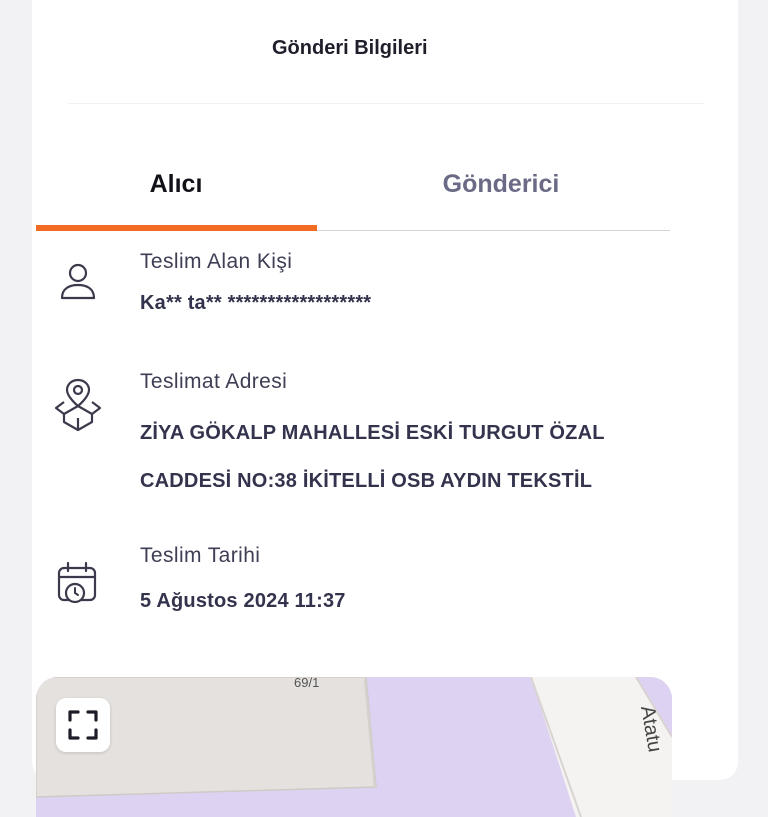 The width and height of the screenshot is (768, 817). What do you see at coordinates (356, 584) in the screenshot?
I see `info-row-delivery-date: Teslim Tarihi 5 Ağustos 2024 11:37` at bounding box center [356, 584].